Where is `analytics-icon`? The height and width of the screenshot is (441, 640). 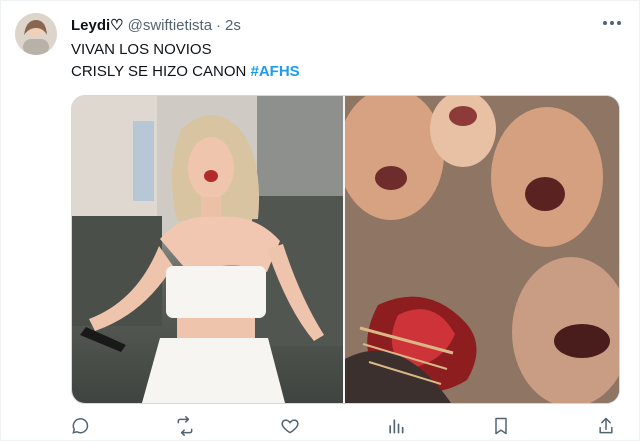
analytics-icon is located at coordinates (396, 426).